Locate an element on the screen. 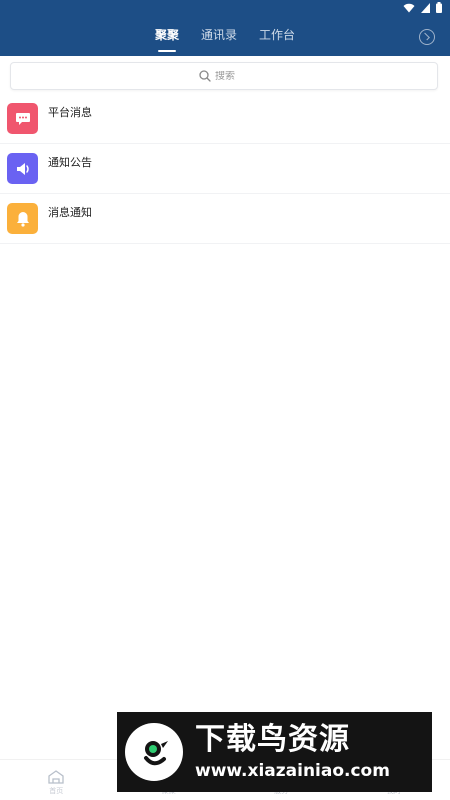 Image resolution: width=450 pixels, height=800 pixels. list-item-announcements: 通知公告 is located at coordinates (225, 169).